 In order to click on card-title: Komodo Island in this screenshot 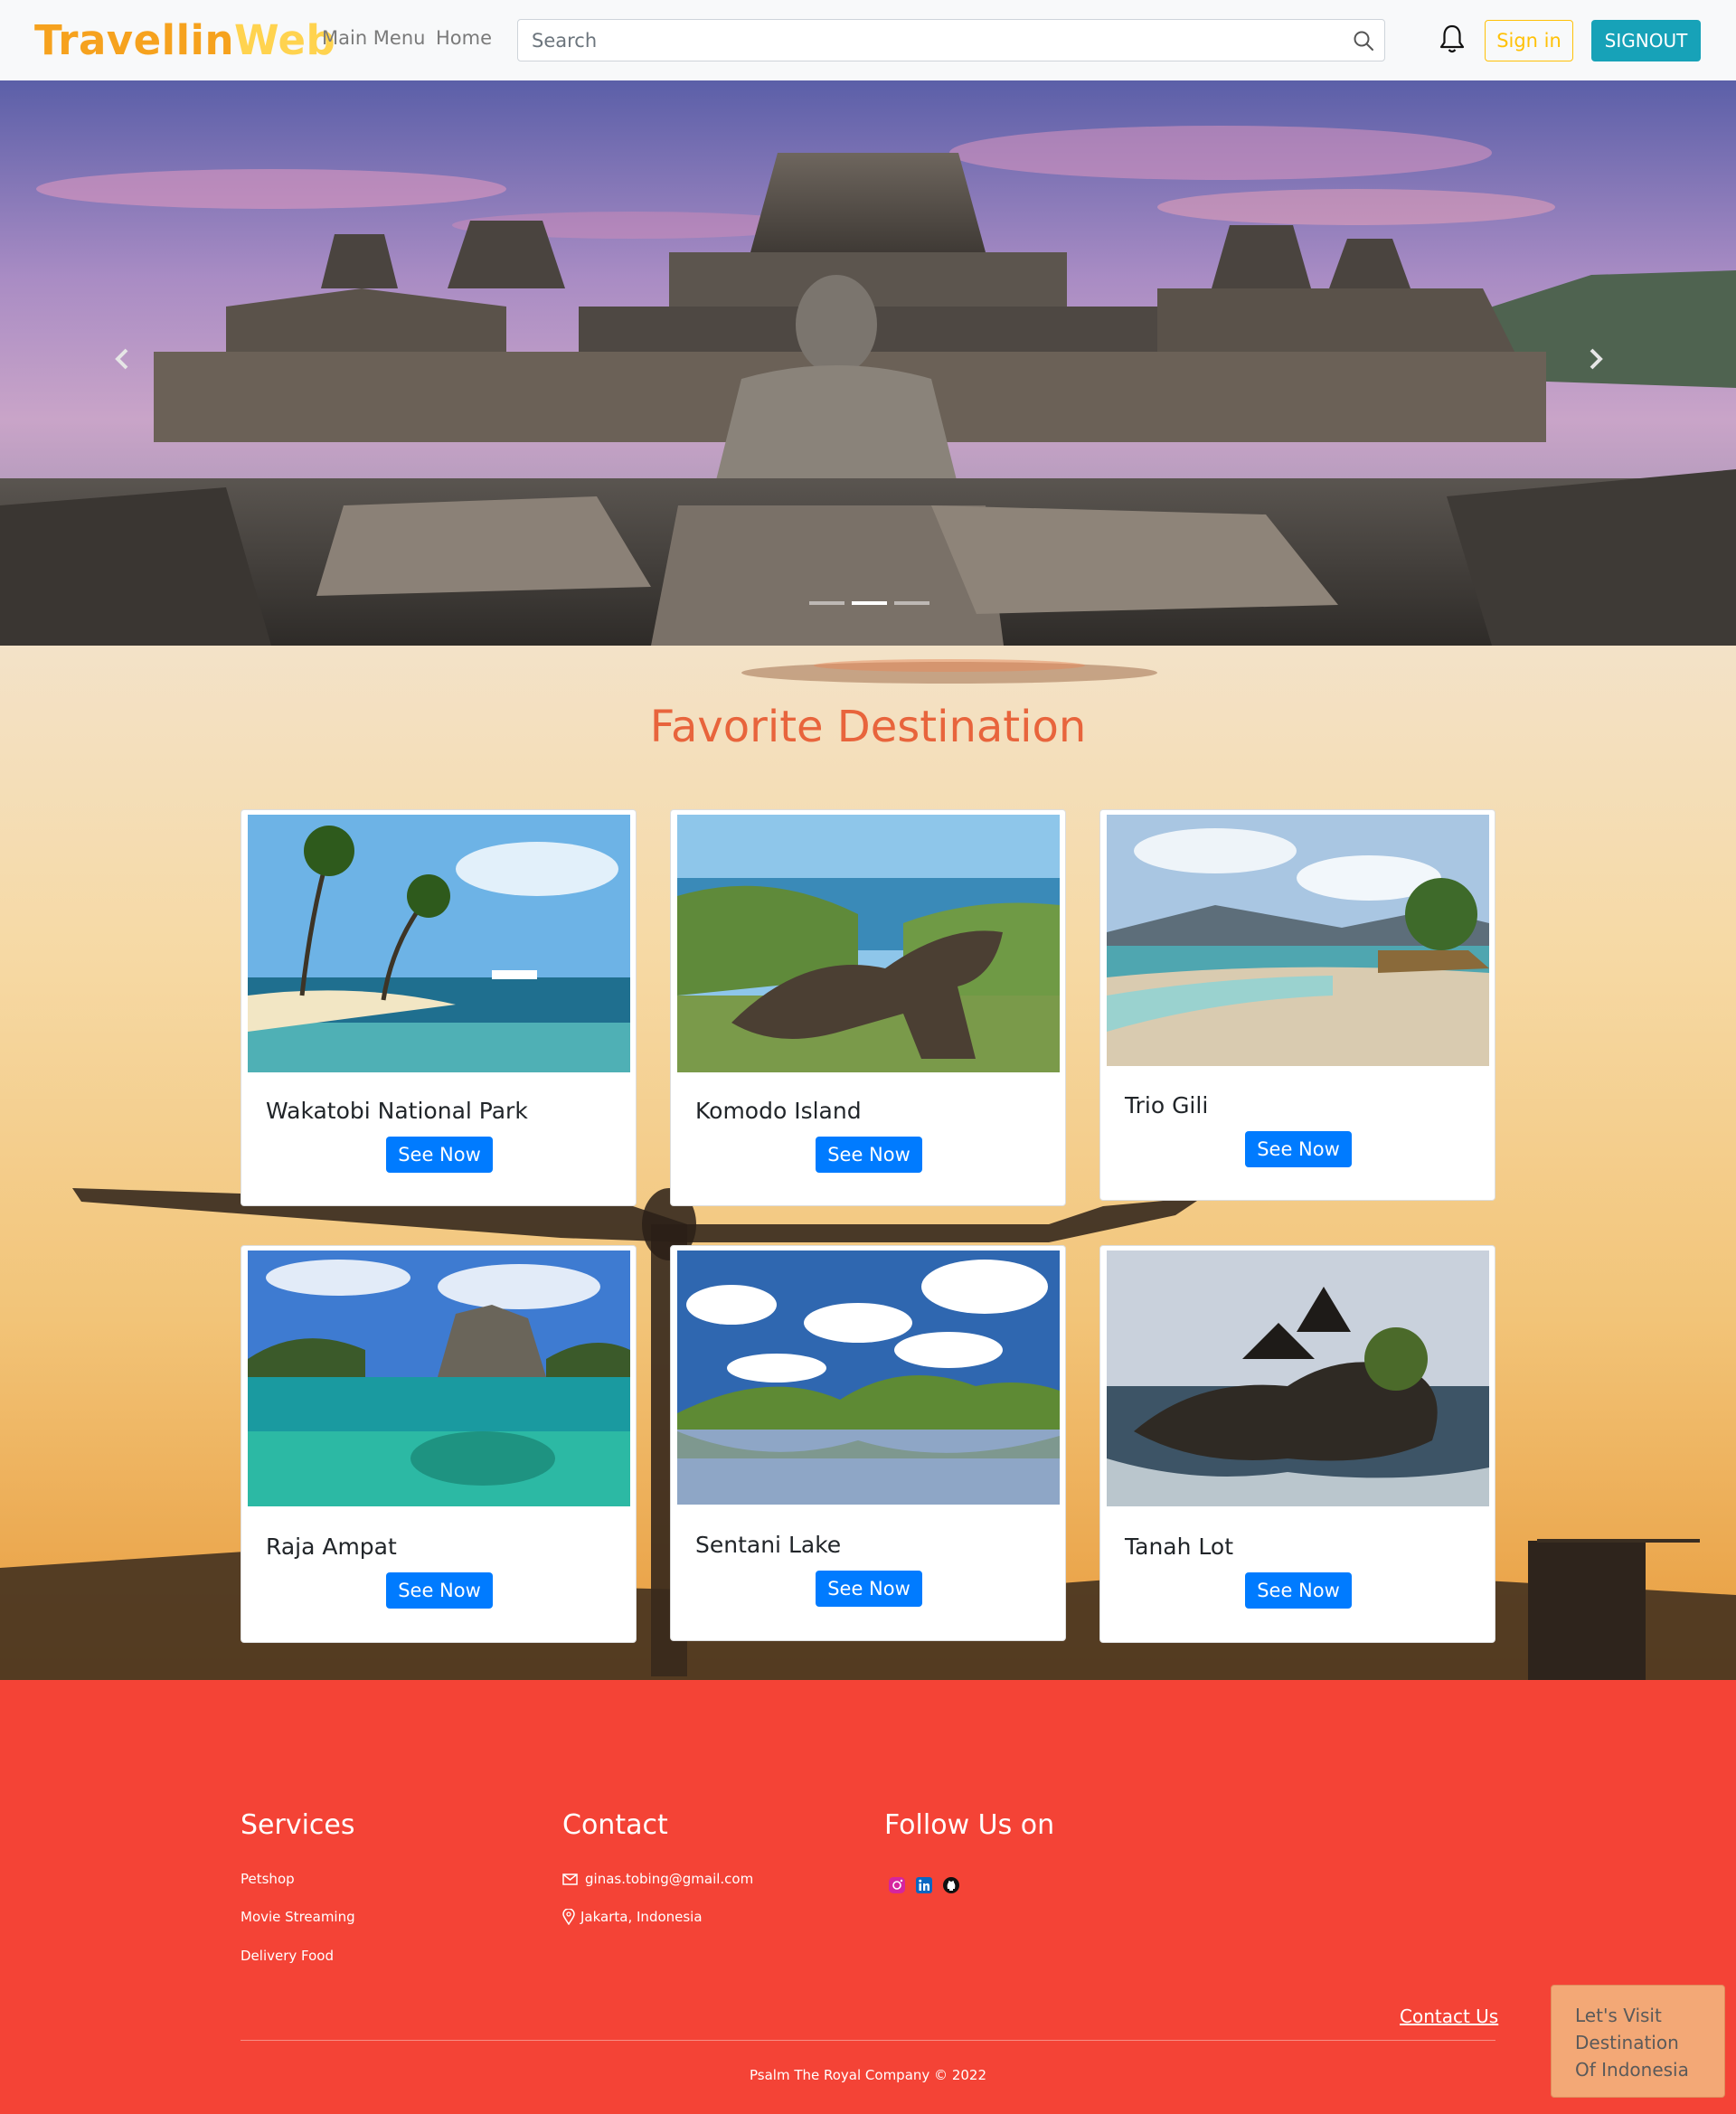, I will do `click(779, 1111)`.